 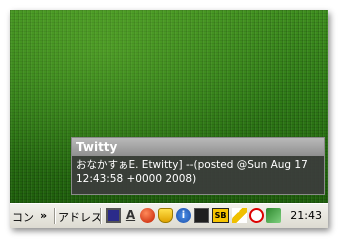 What do you see at coordinates (192, 165) in the screenshot?
I see `balloon-line-1: おなかすぁE. Etwitty] --(posted @Sun Aug 17` at bounding box center [192, 165].